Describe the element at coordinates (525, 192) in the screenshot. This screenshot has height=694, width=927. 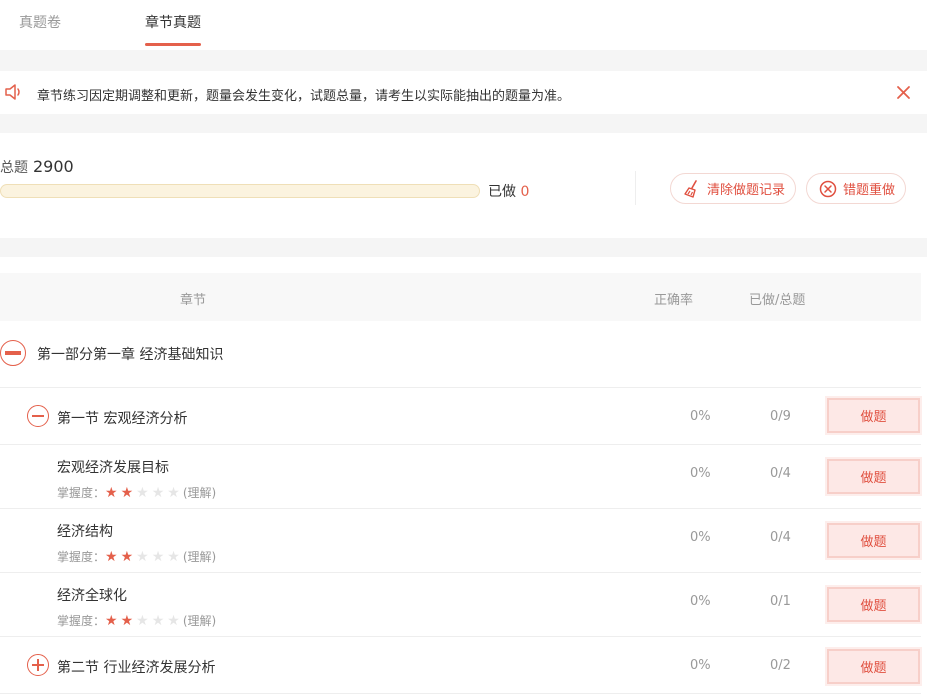
I see `done-number: 0` at that location.